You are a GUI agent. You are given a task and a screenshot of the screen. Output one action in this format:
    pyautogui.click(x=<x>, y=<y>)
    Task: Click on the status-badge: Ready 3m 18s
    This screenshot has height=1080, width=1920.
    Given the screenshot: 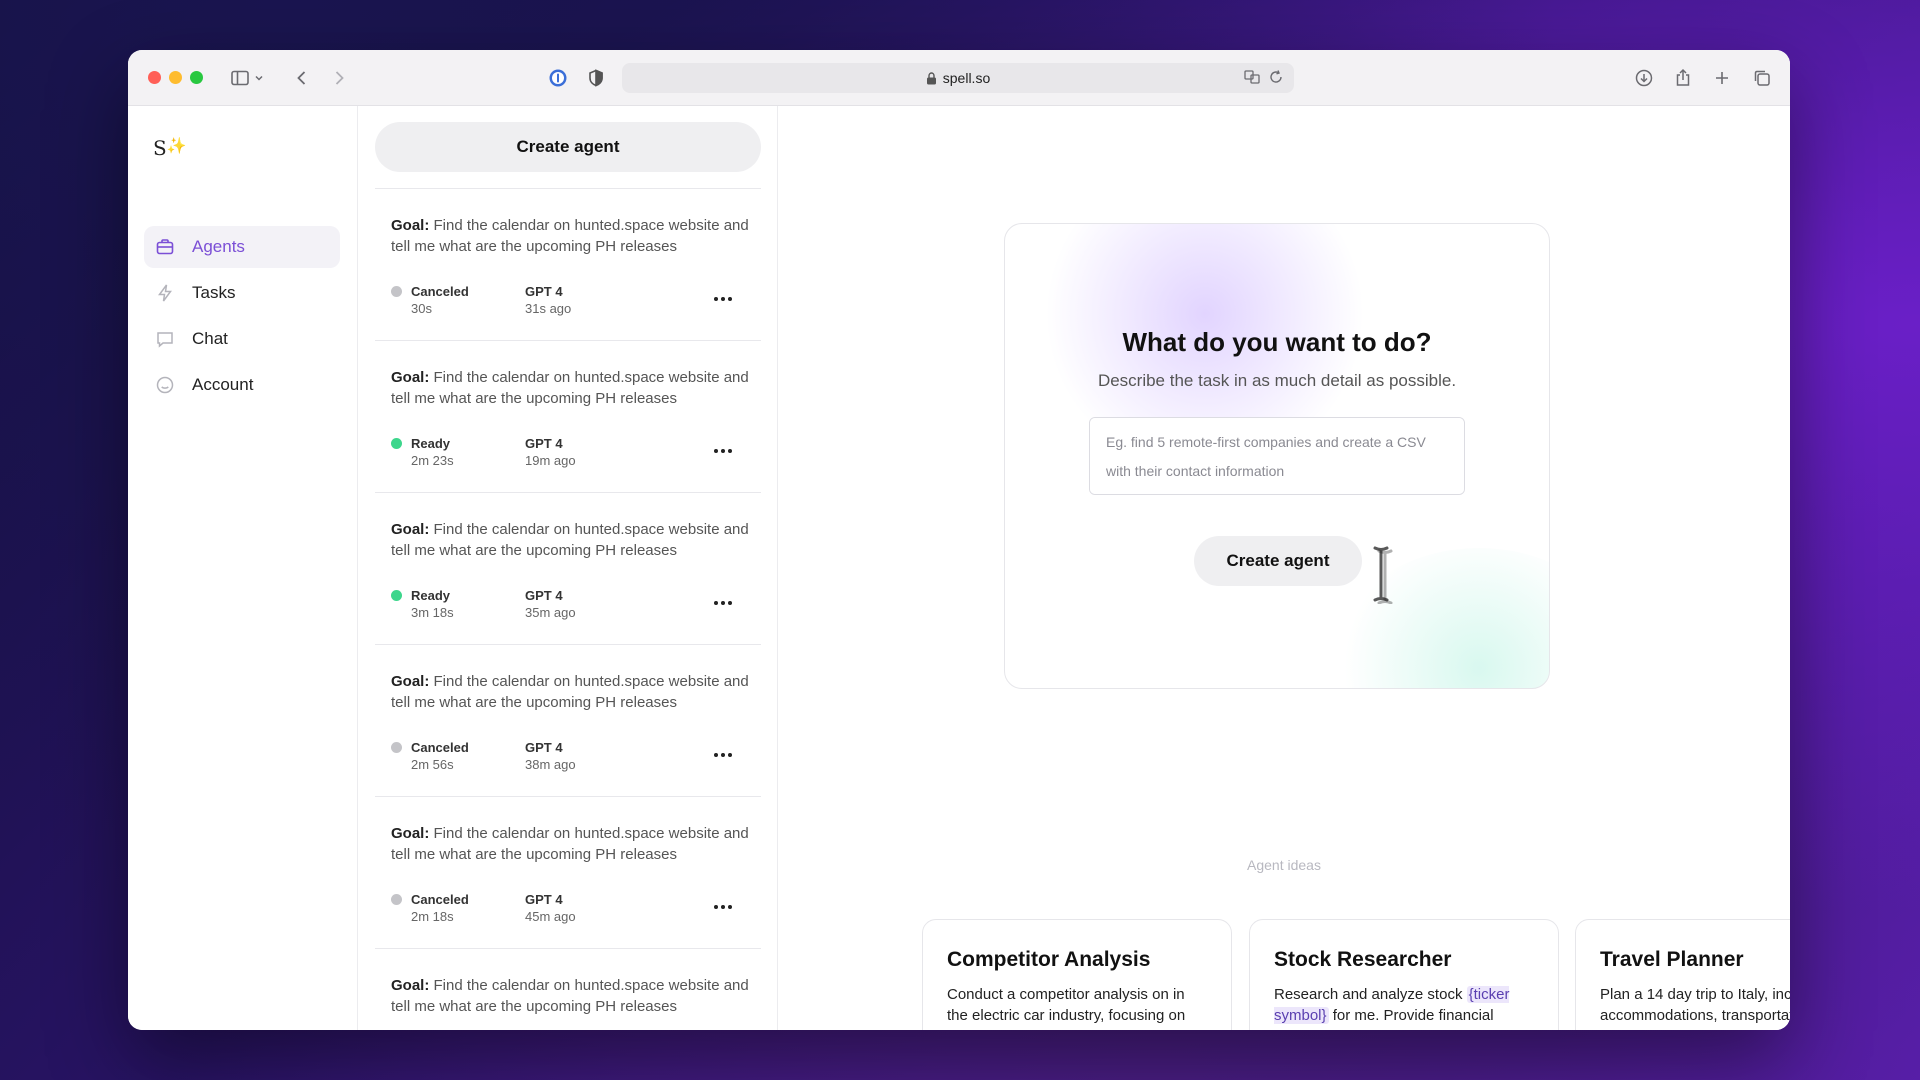 What is the action you would take?
    pyautogui.click(x=422, y=604)
    